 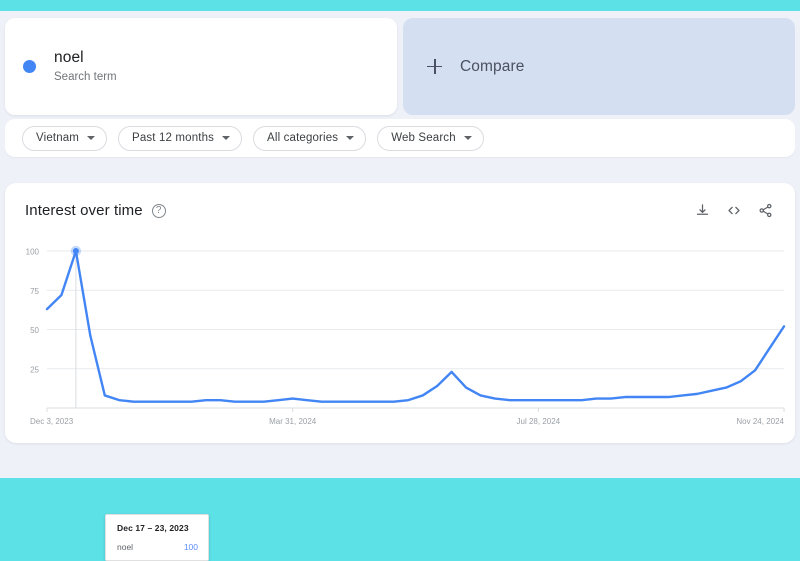 What do you see at coordinates (423, 138) in the screenshot?
I see `filter-search-type-label: Web Search` at bounding box center [423, 138].